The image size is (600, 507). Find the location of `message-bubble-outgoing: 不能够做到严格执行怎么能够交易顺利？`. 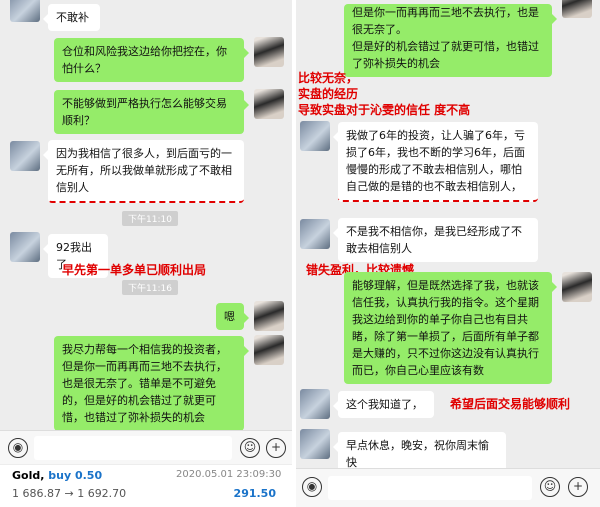

message-bubble-outgoing: 不能够做到严格执行怎么能够交易顺利？ is located at coordinates (151, 112).